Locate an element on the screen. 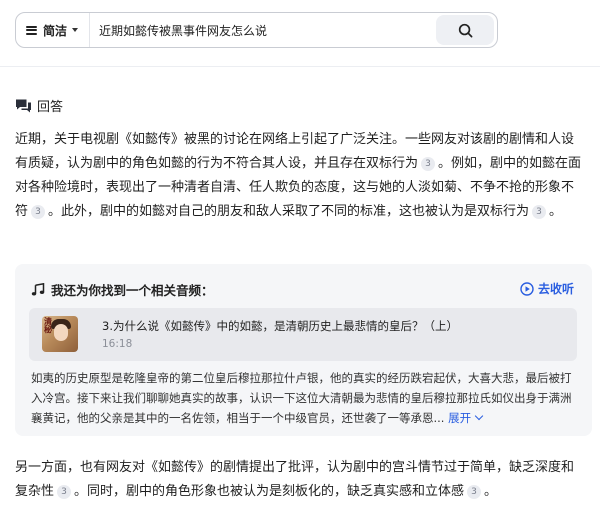 The height and width of the screenshot is (505, 600). answer-heading: 回答 is located at coordinates (39, 105).